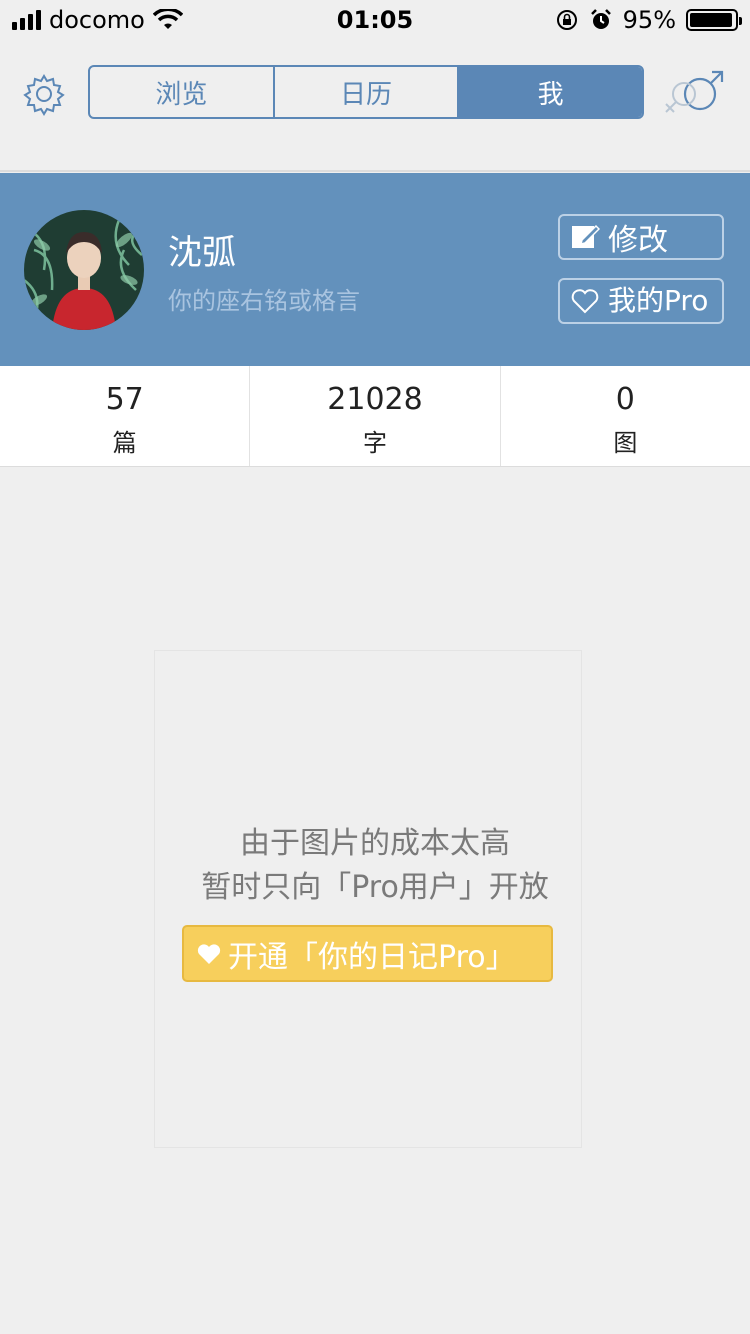 The width and height of the screenshot is (750, 1334). Describe the element at coordinates (714, 20) in the screenshot. I see `battery-icon` at that location.